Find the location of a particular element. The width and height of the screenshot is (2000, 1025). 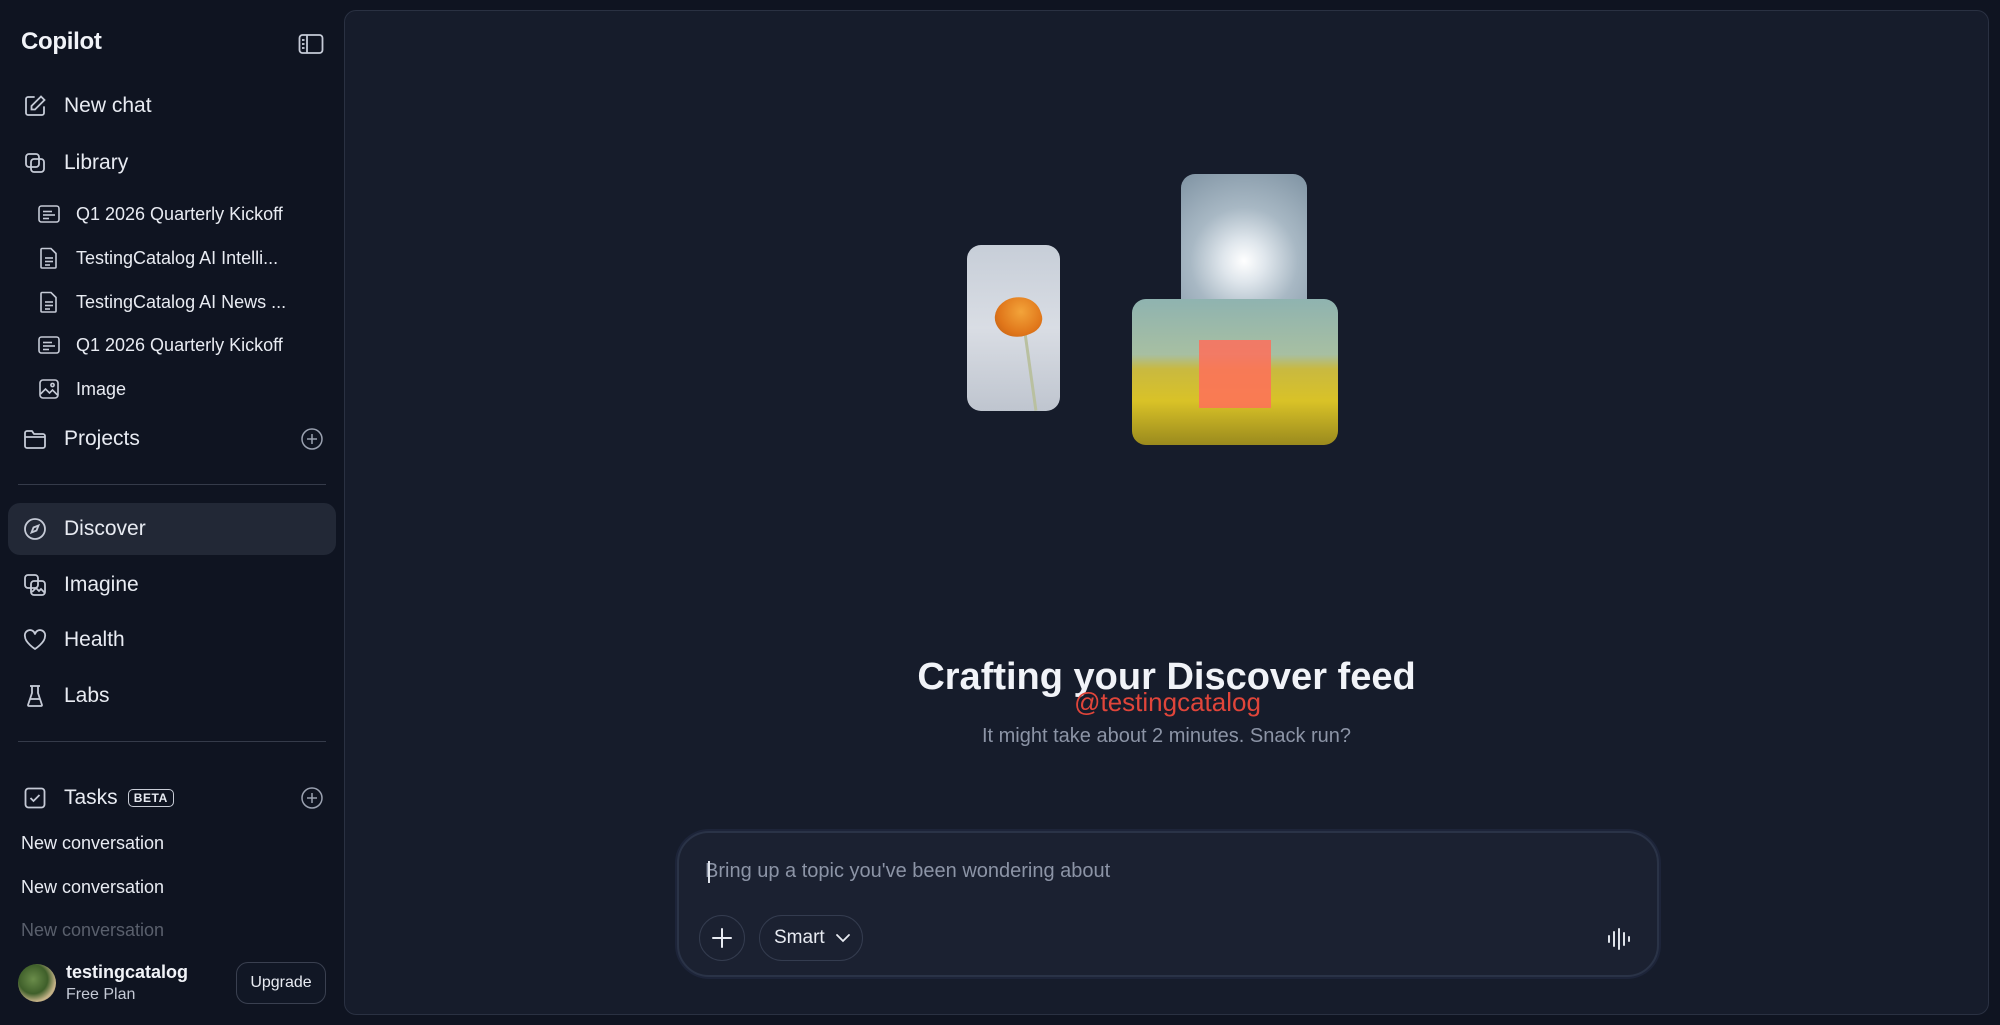

nav-label: Imagine is located at coordinates (101, 584).